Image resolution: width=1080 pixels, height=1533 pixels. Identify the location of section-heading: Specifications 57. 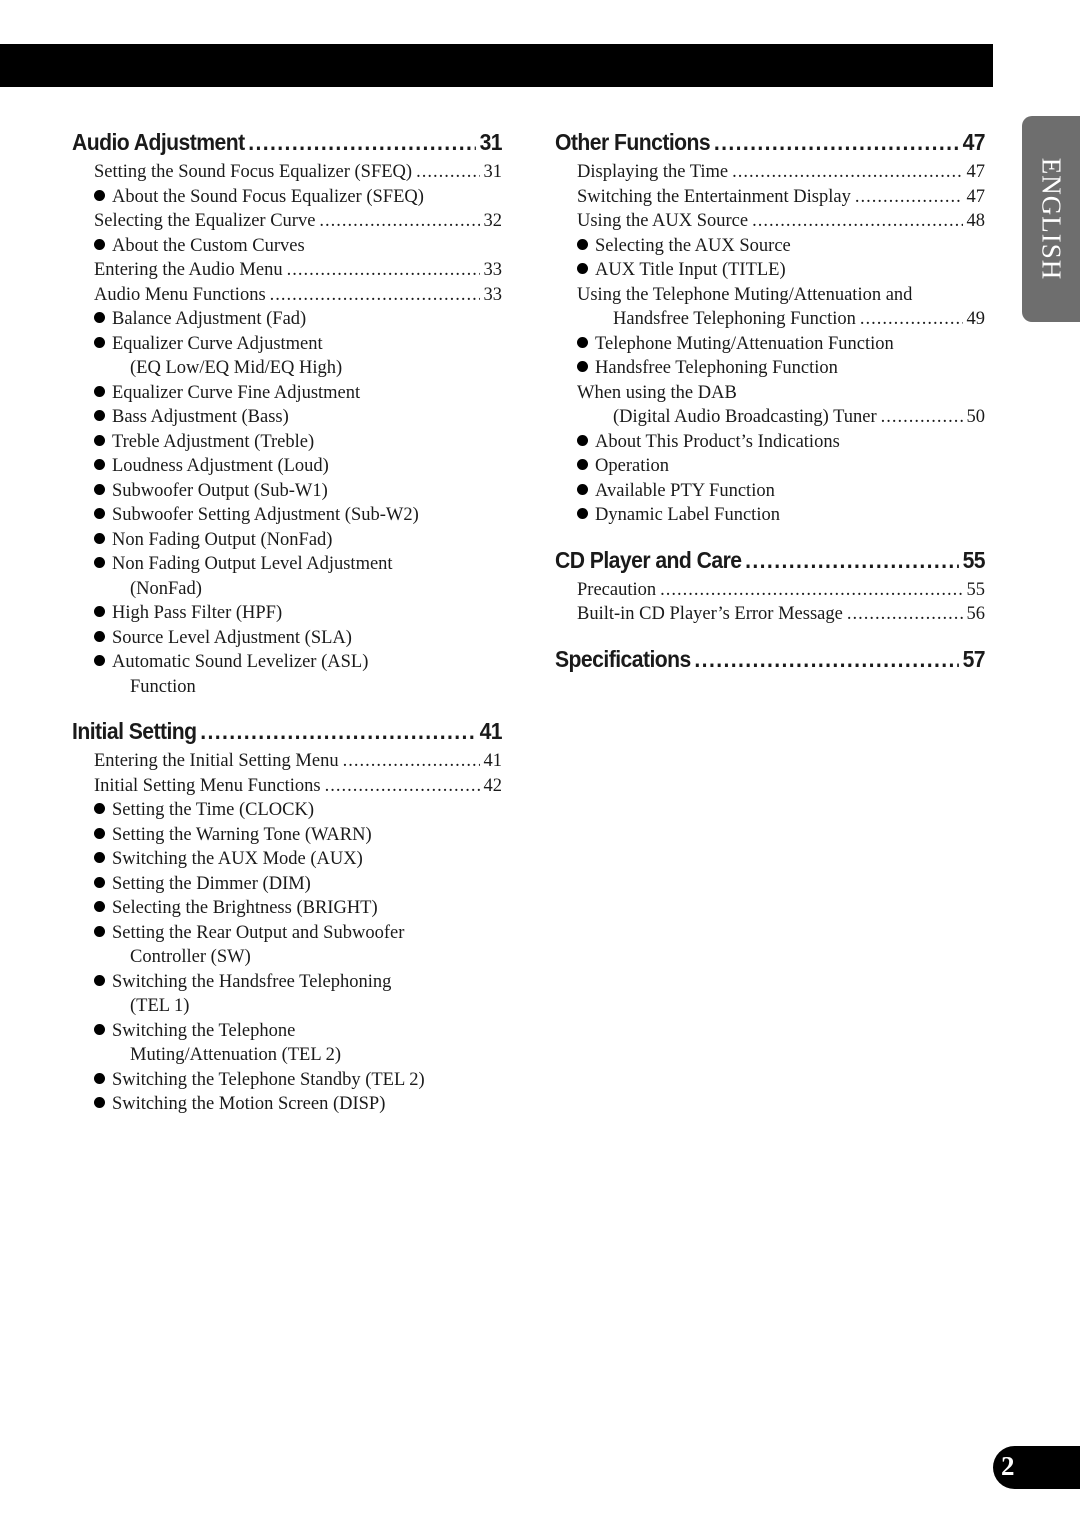
(770, 659).